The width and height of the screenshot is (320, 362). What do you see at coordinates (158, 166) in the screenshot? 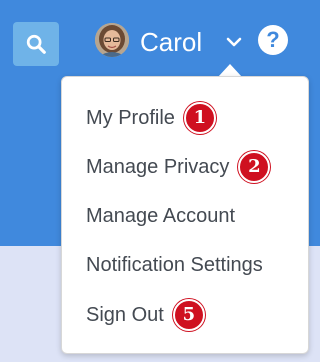
I see `menu-item-label: Manage Privacy` at bounding box center [158, 166].